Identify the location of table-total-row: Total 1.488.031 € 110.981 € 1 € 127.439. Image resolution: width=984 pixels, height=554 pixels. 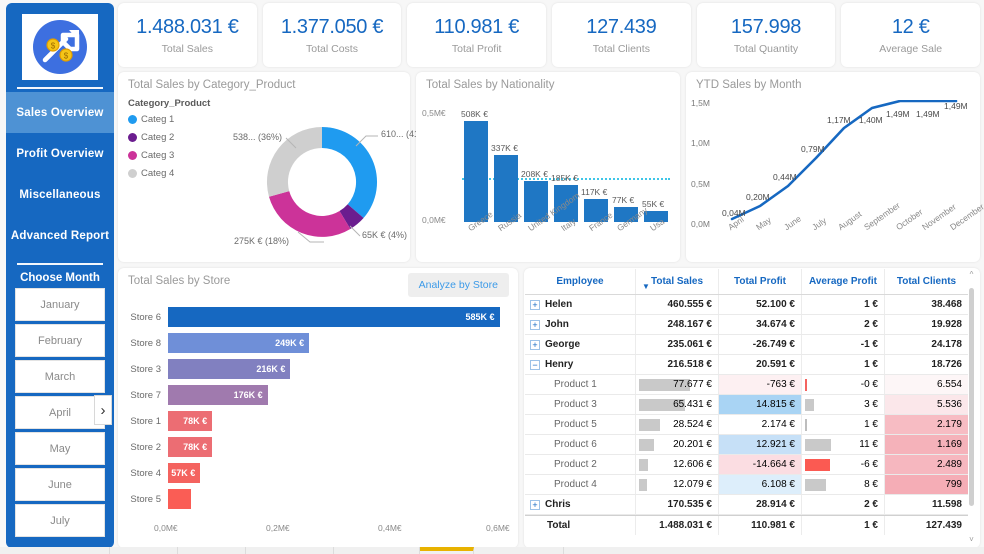
(746, 525).